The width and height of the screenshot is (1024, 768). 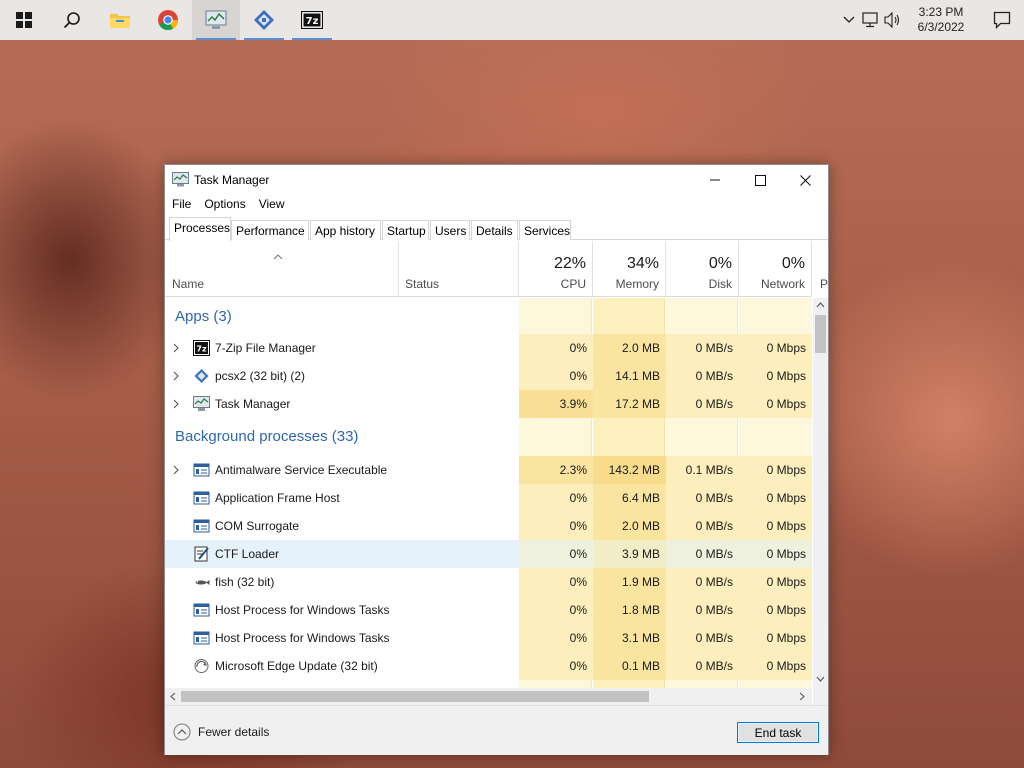 What do you see at coordinates (342, 348) in the screenshot?
I see `name-cell: 7z 7-Zip File Manager` at bounding box center [342, 348].